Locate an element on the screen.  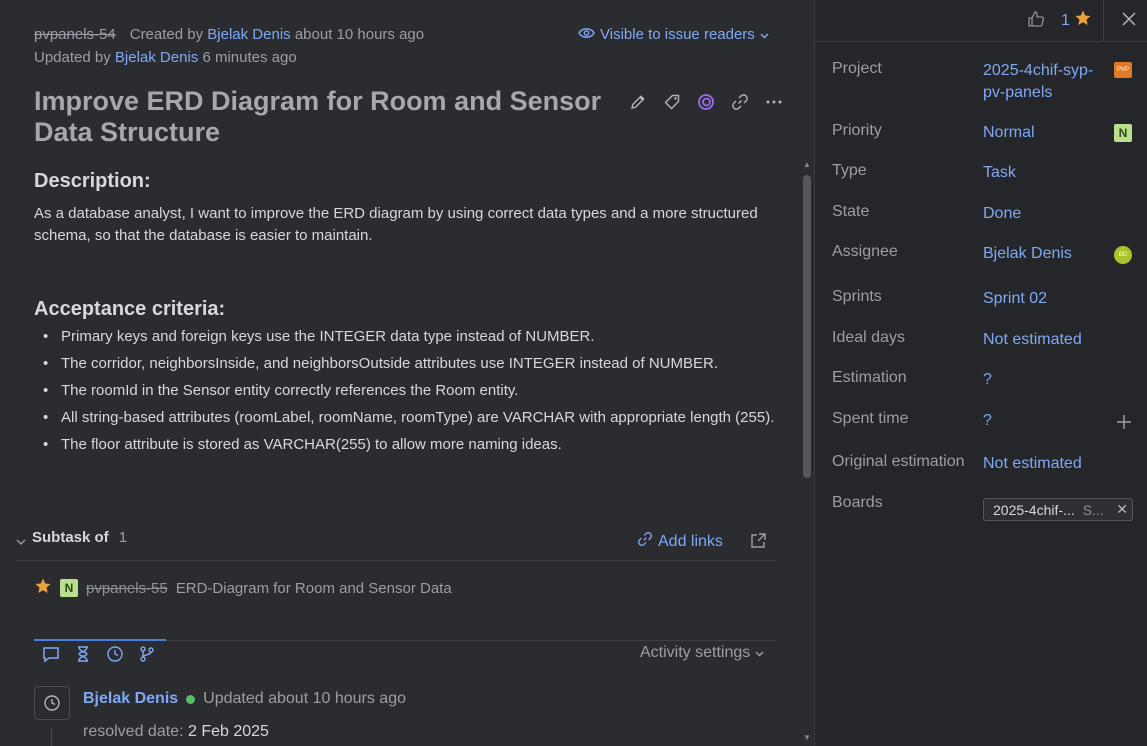
field-value: Sprint 02 is located at coordinates (1015, 299).